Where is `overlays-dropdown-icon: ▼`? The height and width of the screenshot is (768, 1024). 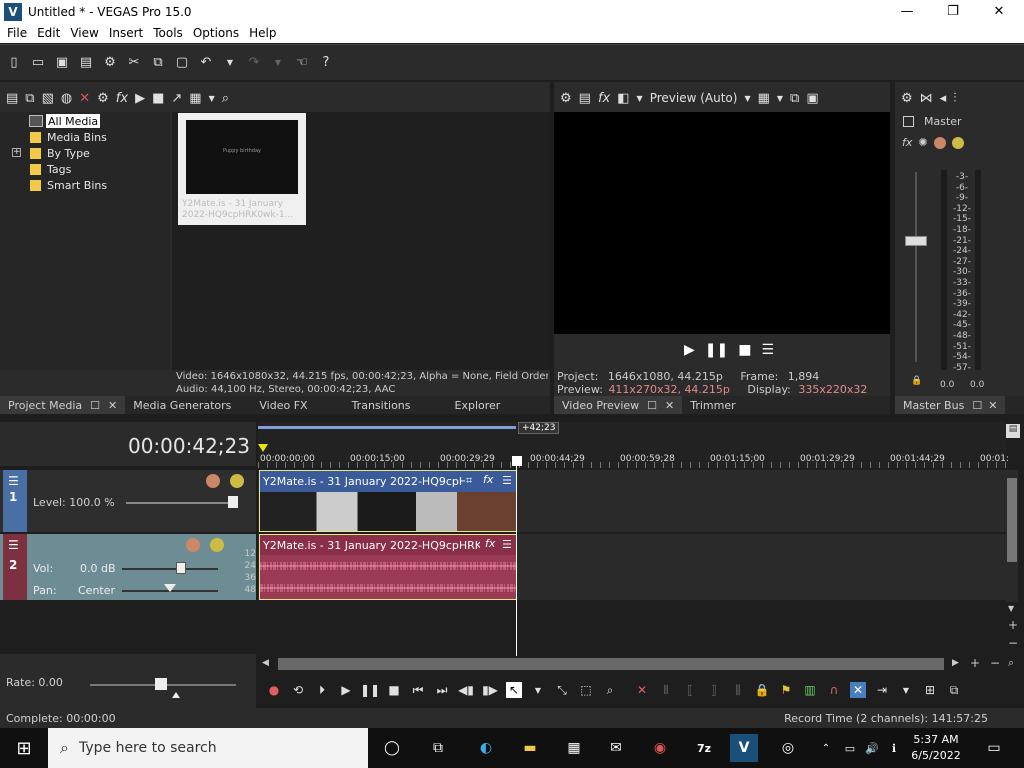
overlays-dropdown-icon: ▼ is located at coordinates (780, 98).